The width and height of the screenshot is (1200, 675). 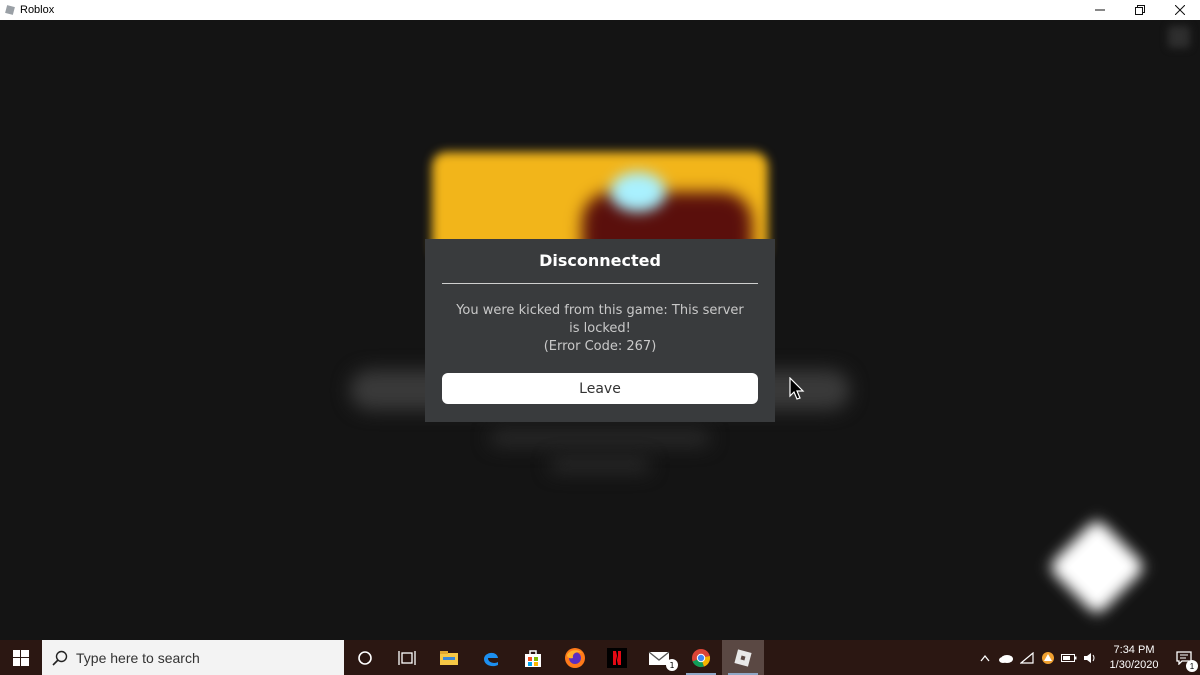 I want to click on wifi-icon, so click(x=1026, y=657).